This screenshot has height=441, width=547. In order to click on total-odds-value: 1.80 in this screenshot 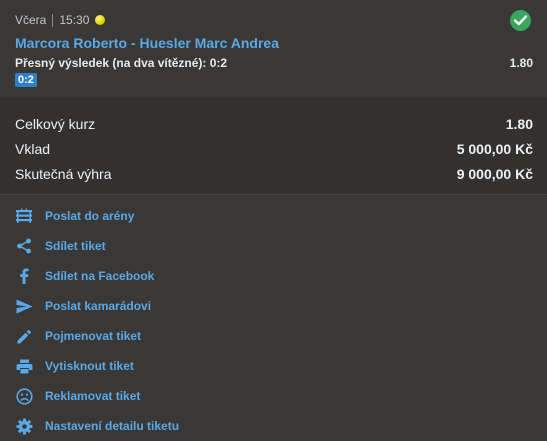, I will do `click(519, 124)`.